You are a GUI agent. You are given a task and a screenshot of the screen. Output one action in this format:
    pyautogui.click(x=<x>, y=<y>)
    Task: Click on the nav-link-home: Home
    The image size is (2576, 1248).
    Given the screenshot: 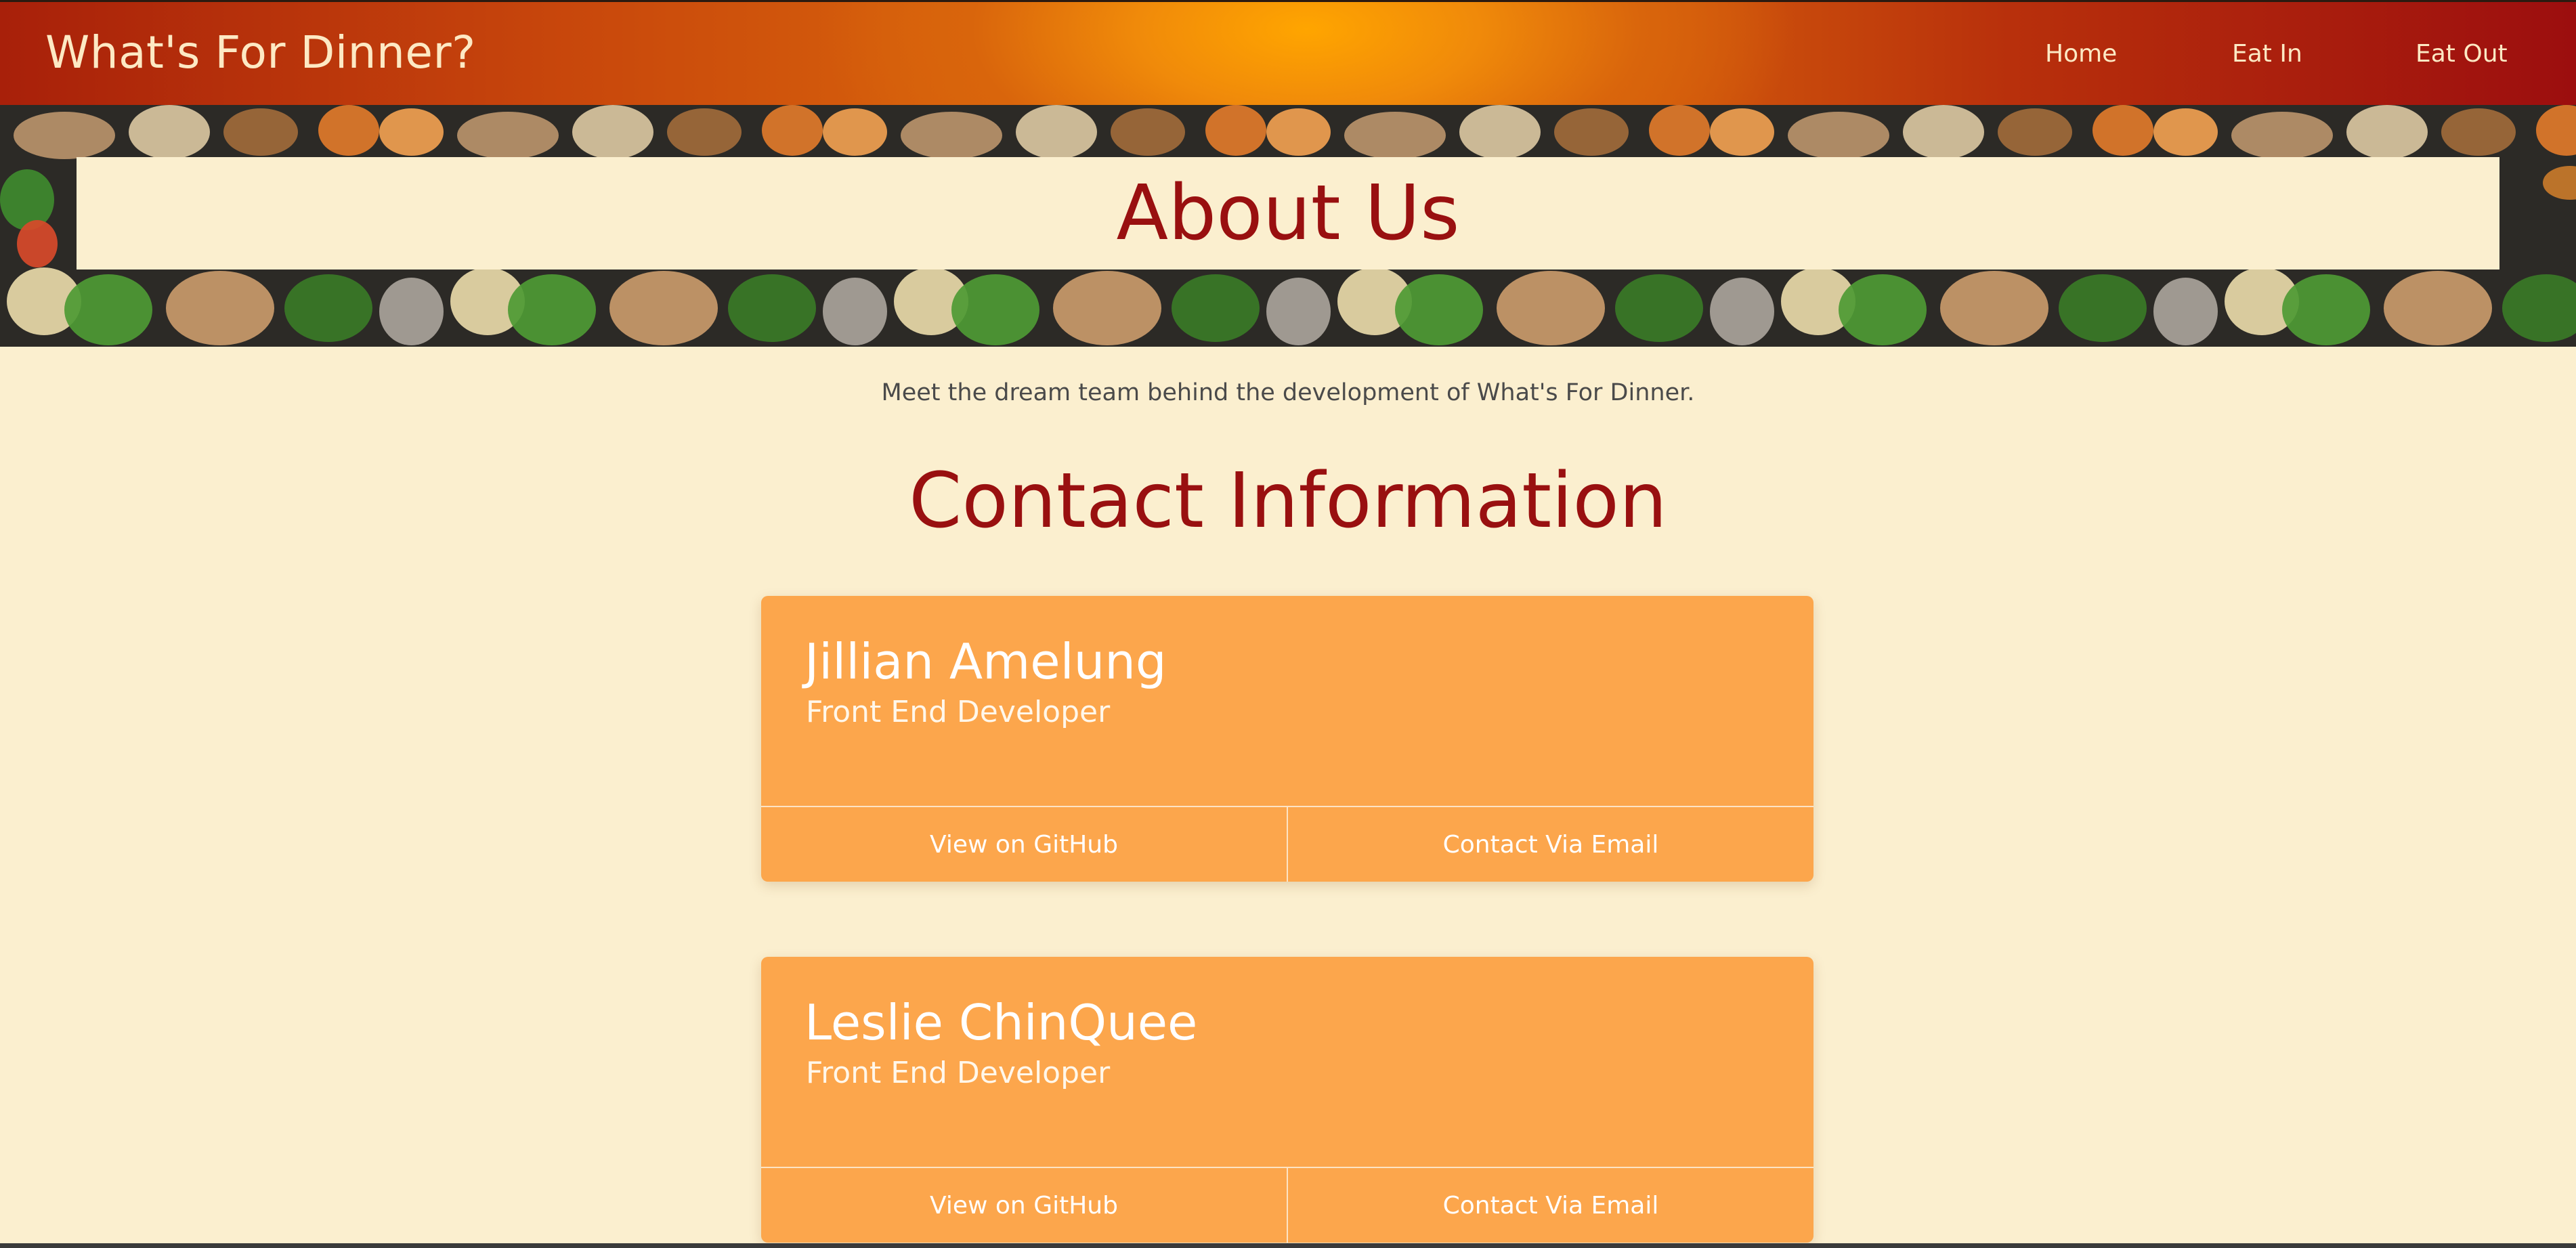 What is the action you would take?
    pyautogui.click(x=2081, y=54)
    